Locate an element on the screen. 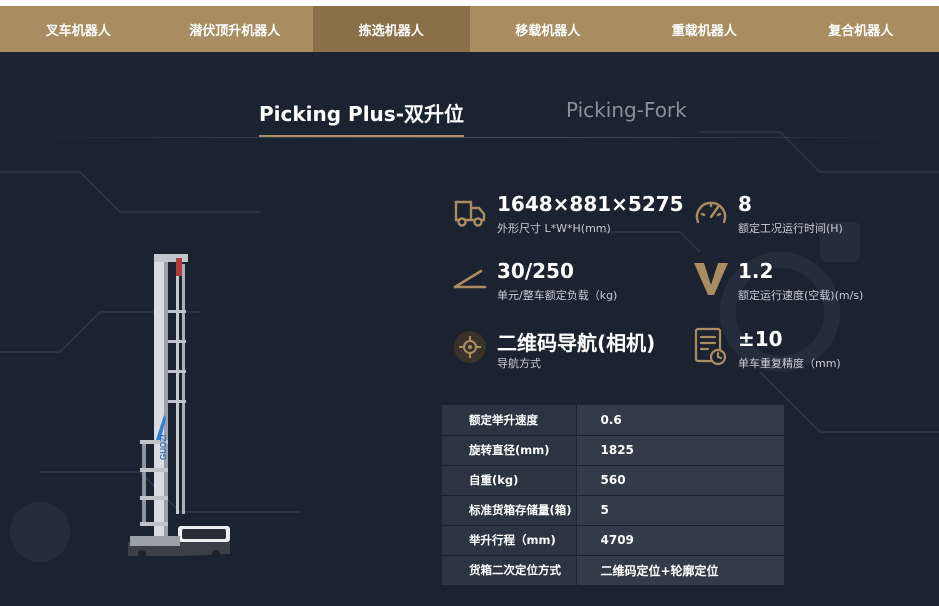 This screenshot has width=939, height=606. table-key: 货箱二次定位方式 is located at coordinates (509, 570).